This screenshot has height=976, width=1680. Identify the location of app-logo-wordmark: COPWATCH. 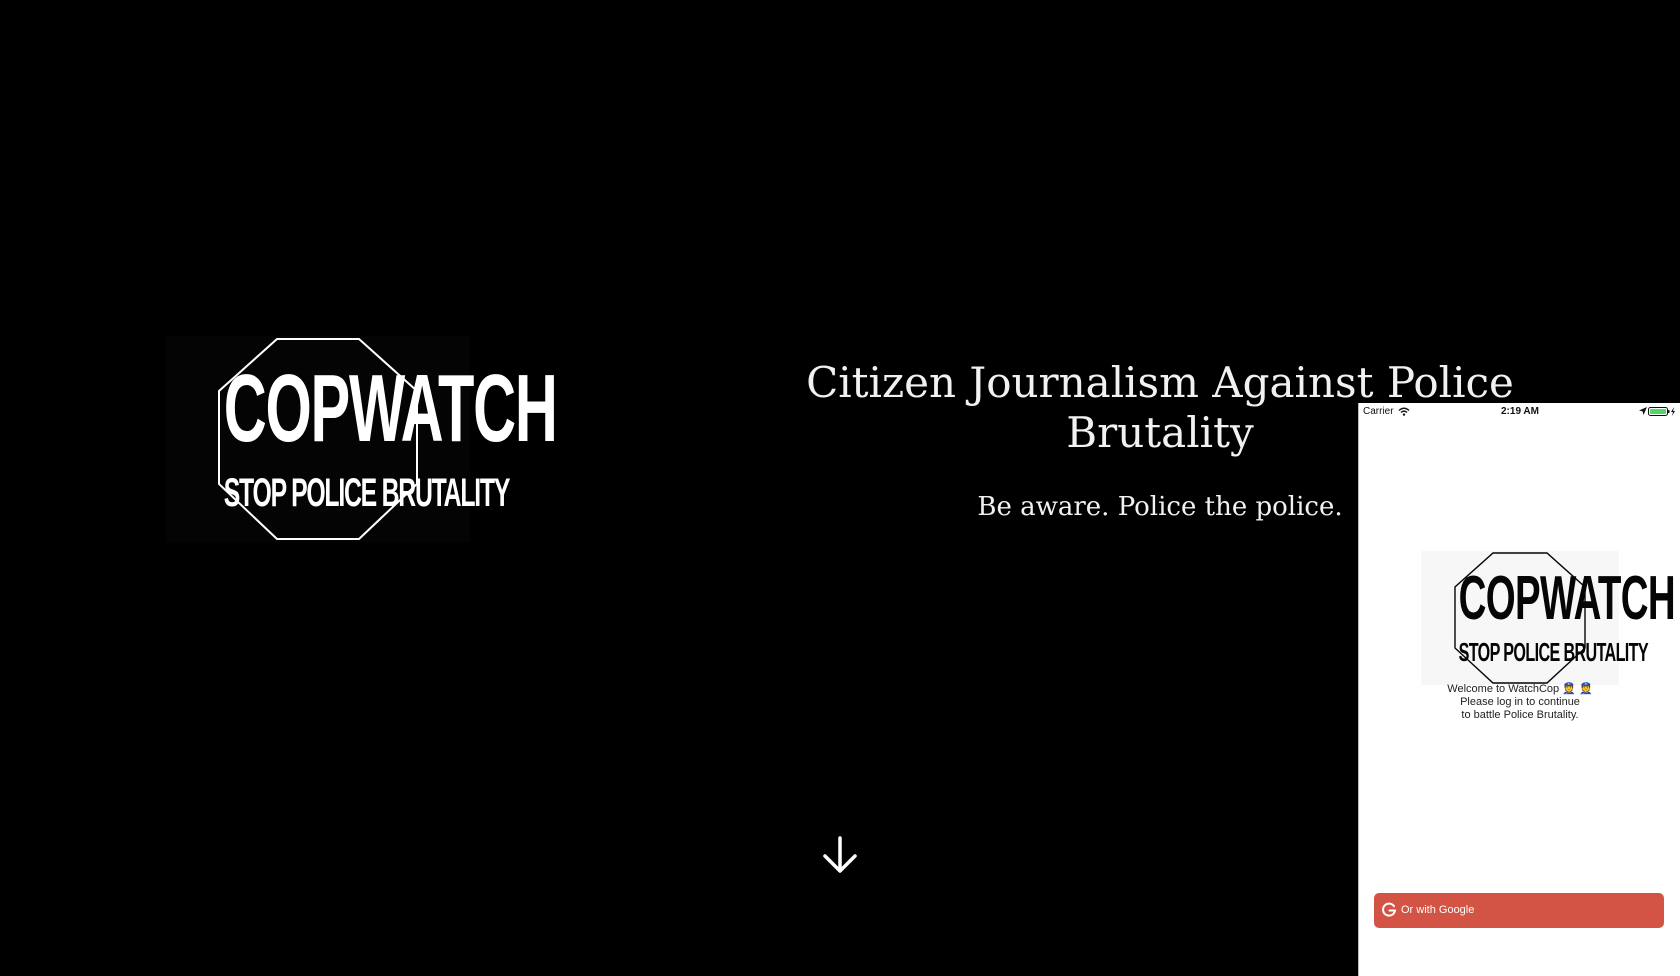
(1567, 598).